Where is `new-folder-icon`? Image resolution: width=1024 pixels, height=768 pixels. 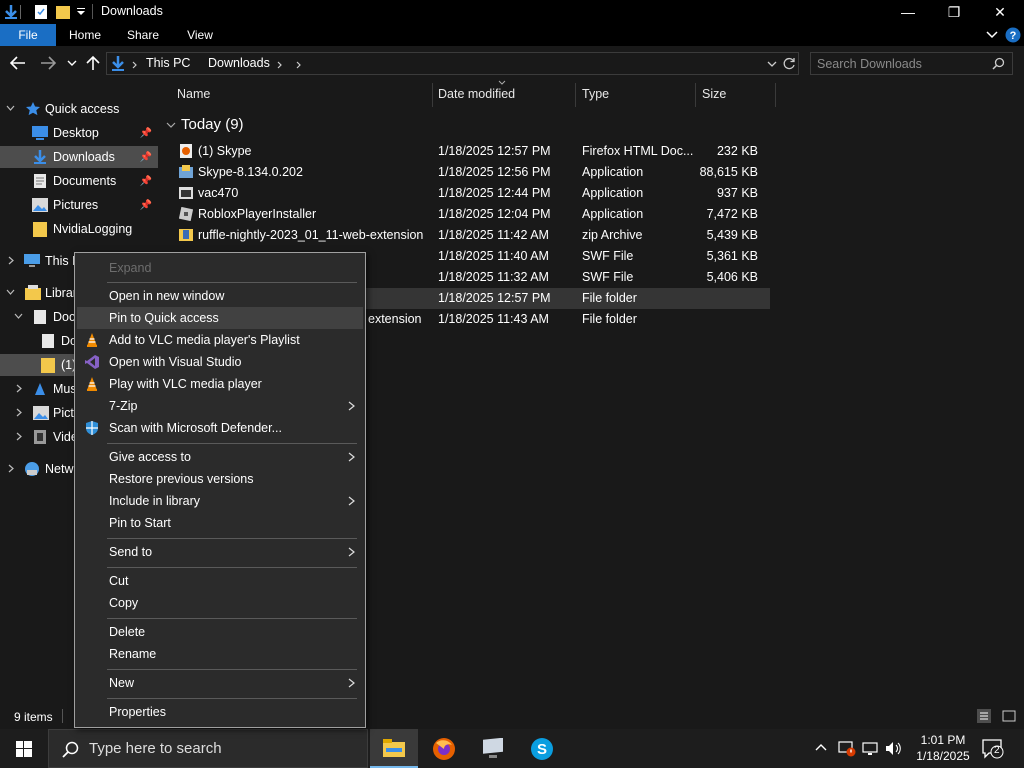
new-folder-icon is located at coordinates (63, 12).